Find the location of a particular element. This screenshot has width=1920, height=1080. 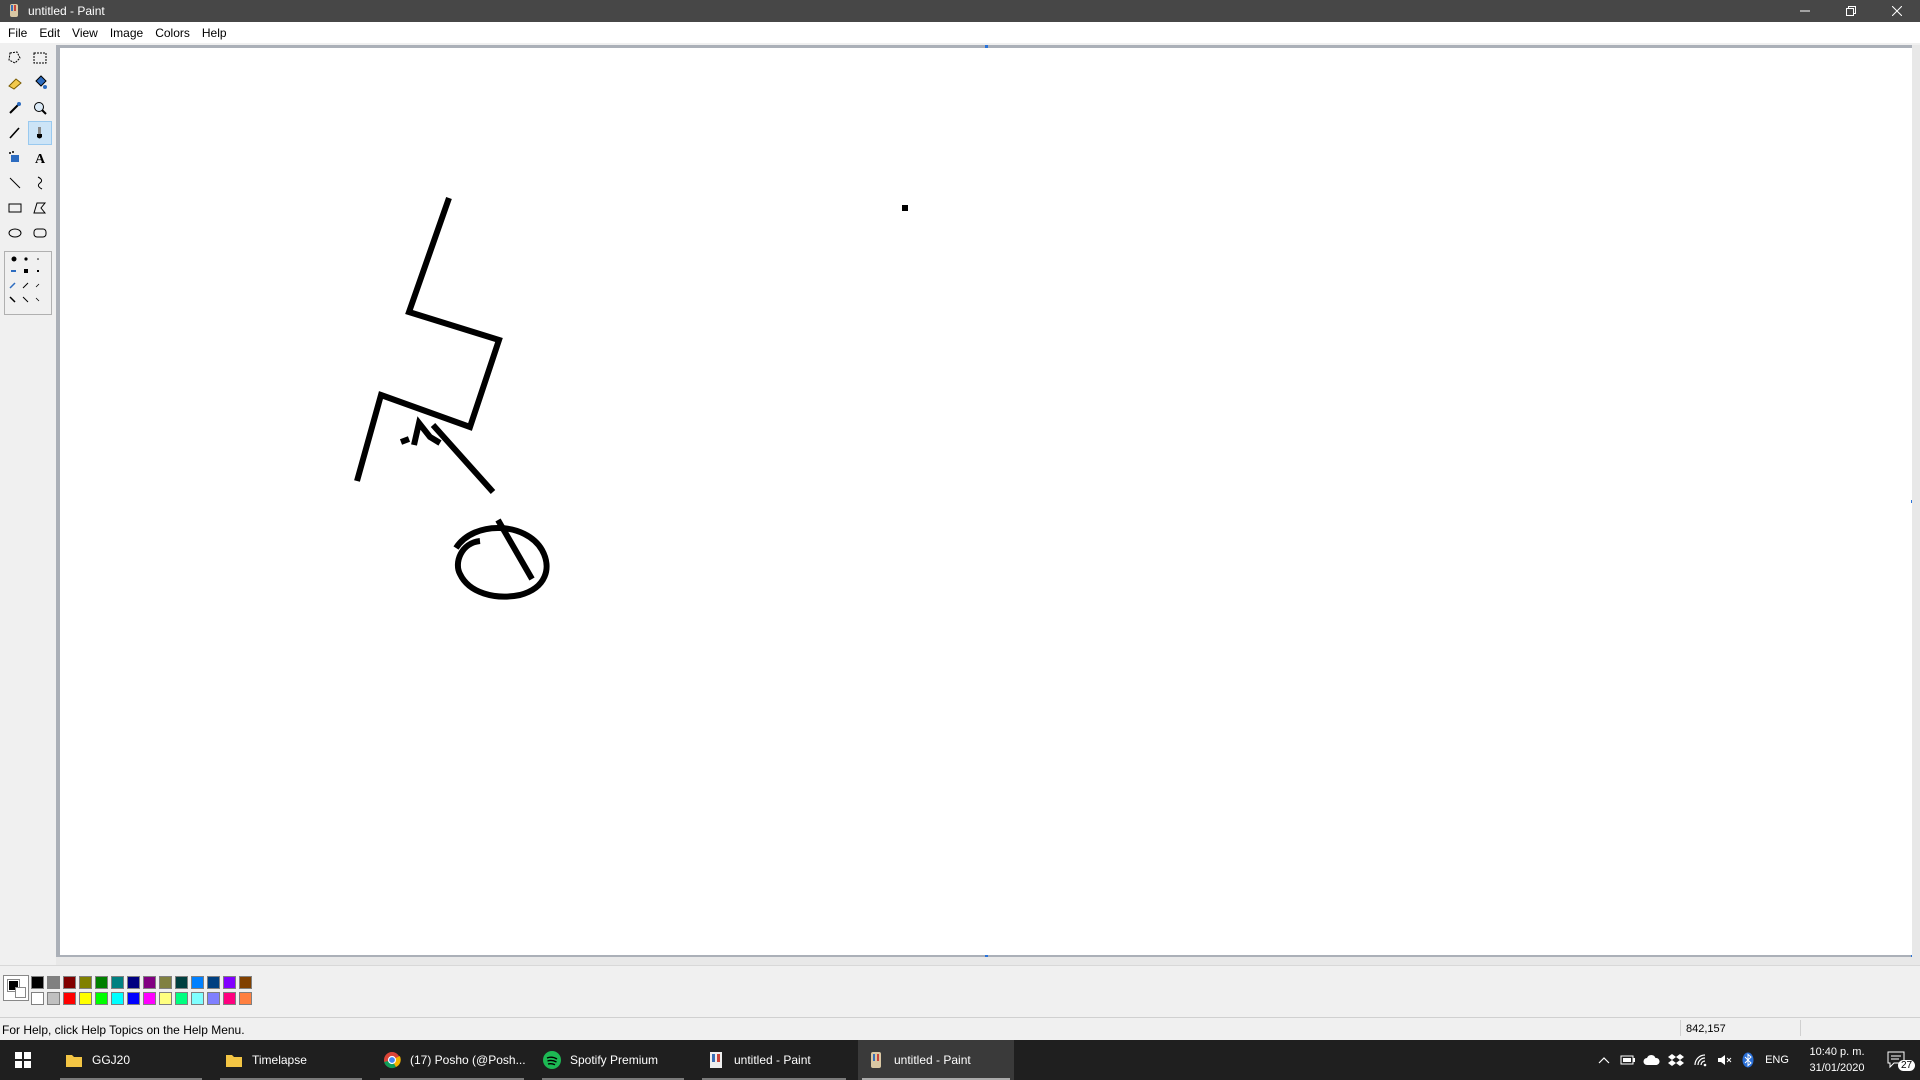

title-bar: untitled - Paint is located at coordinates (960, 11).